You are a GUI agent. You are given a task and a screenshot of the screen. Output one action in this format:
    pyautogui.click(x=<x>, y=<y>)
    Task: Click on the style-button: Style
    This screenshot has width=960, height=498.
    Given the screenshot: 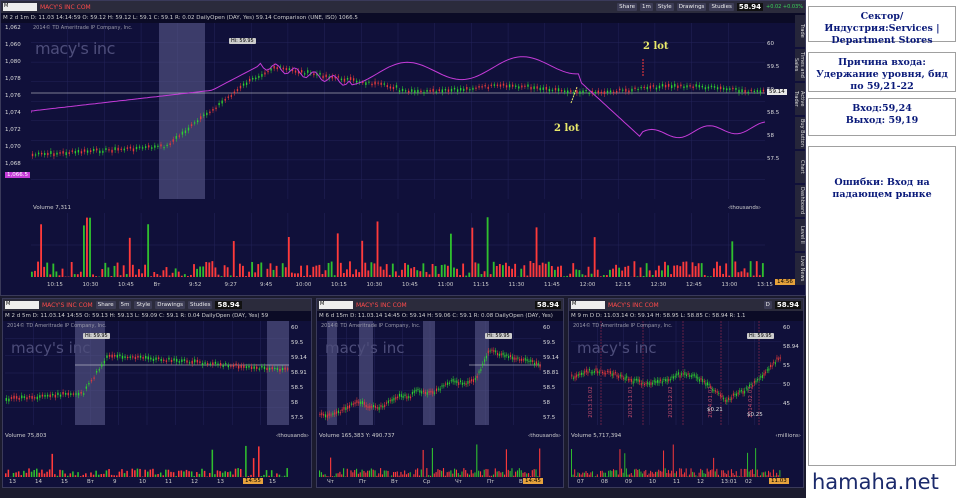 What is the action you would take?
    pyautogui.click(x=664, y=7)
    